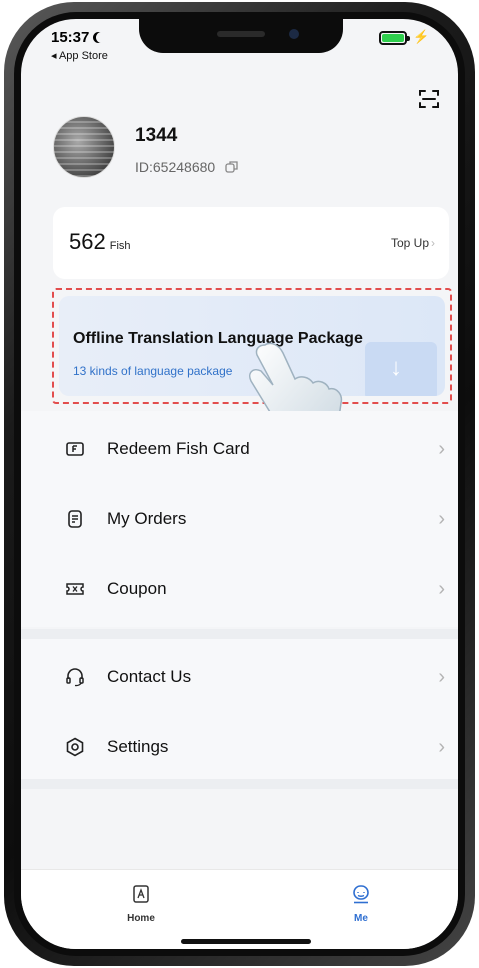 The width and height of the screenshot is (479, 968). Describe the element at coordinates (361, 894) in the screenshot. I see `me-tab-icon` at that location.